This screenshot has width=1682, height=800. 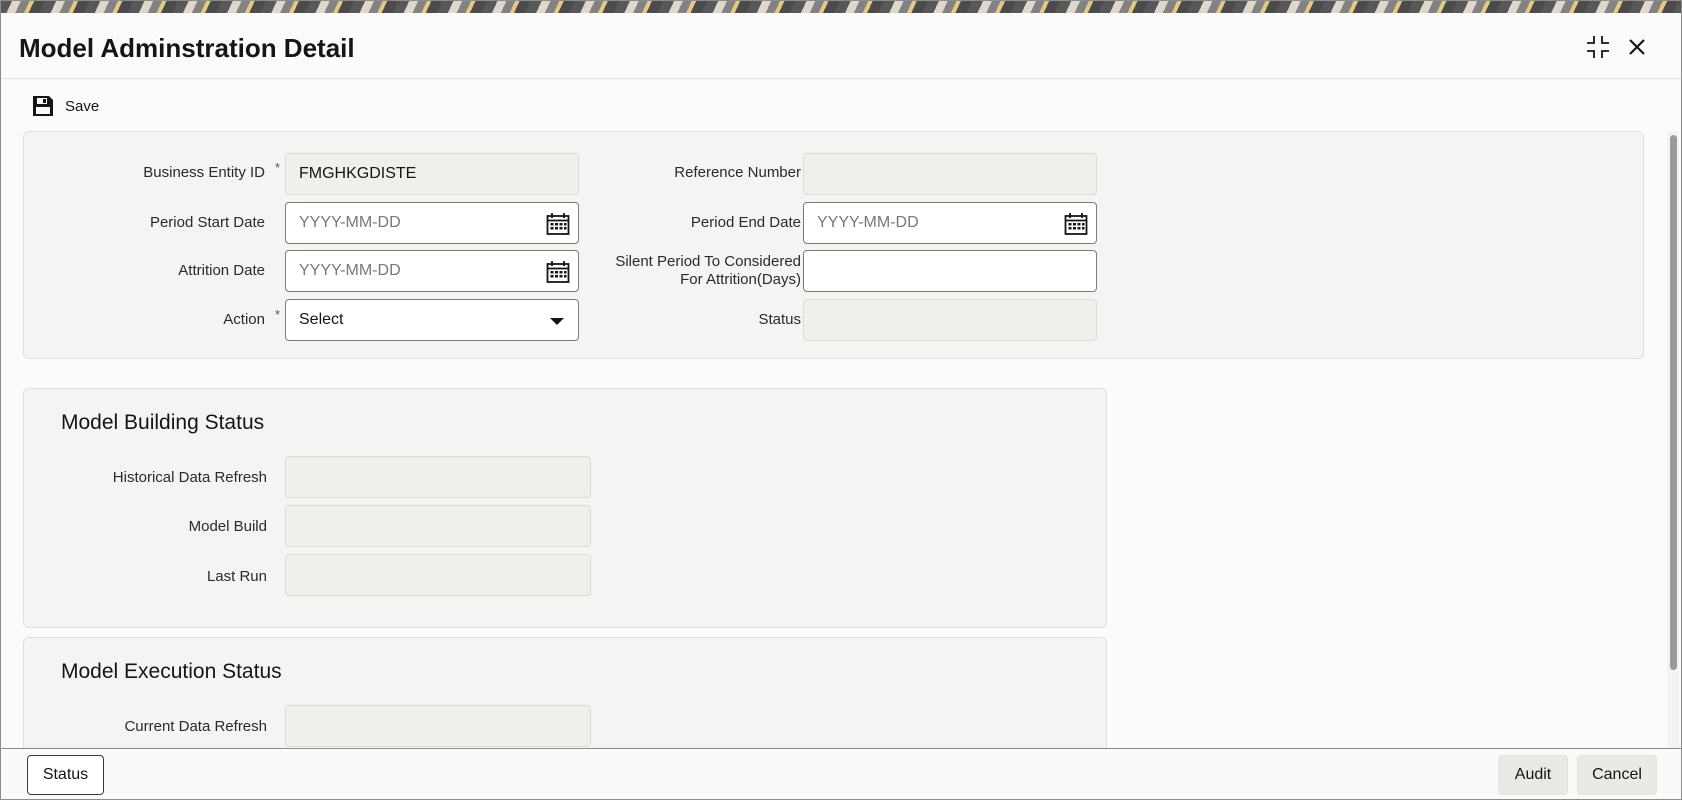 I want to click on historical-data-refresh-field, so click(x=438, y=477).